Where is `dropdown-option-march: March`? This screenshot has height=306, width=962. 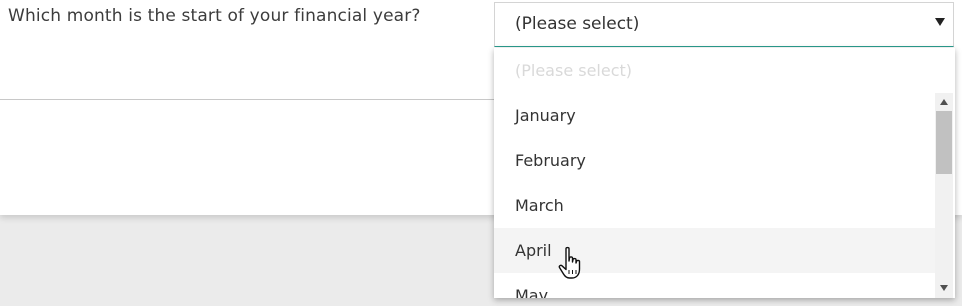 dropdown-option-march: March is located at coordinates (714, 205).